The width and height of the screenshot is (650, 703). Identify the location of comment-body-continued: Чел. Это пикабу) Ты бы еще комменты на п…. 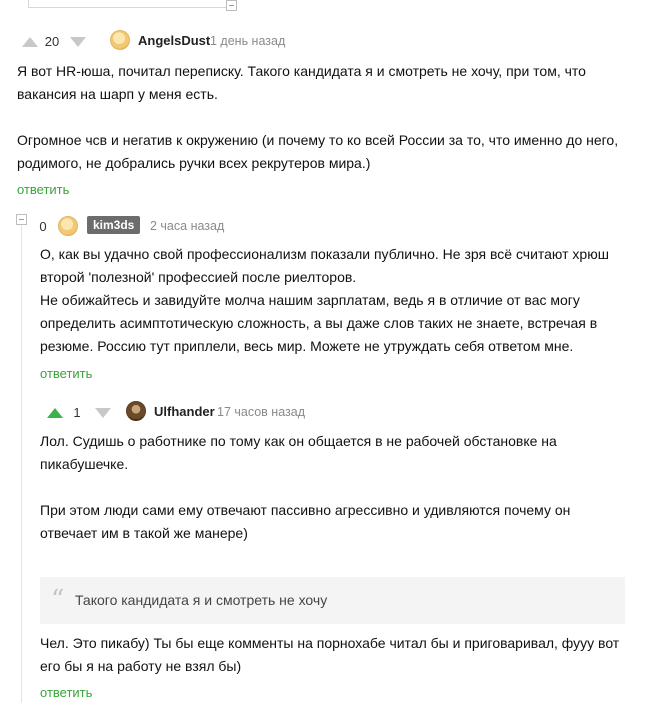
(340, 655).